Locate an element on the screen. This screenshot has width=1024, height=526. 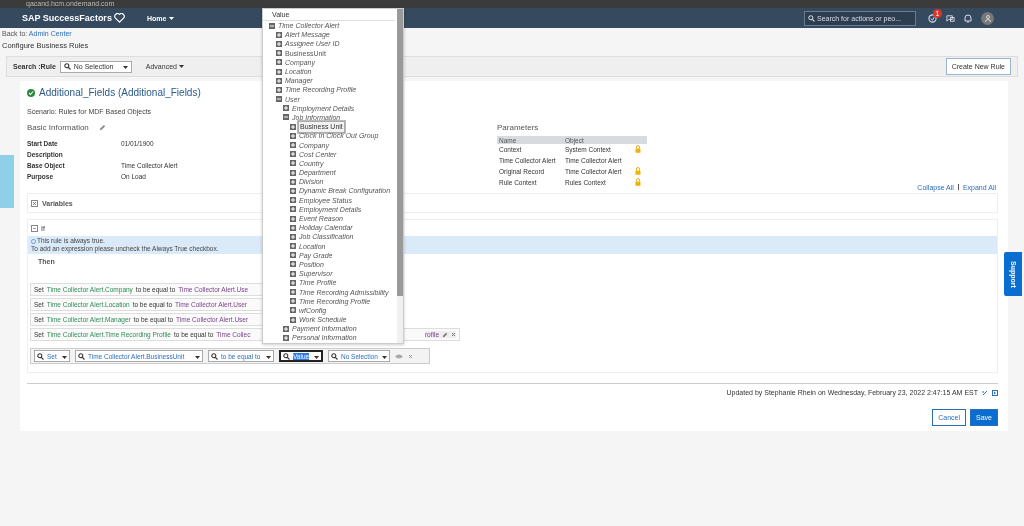
export-icon is located at coordinates (995, 392).